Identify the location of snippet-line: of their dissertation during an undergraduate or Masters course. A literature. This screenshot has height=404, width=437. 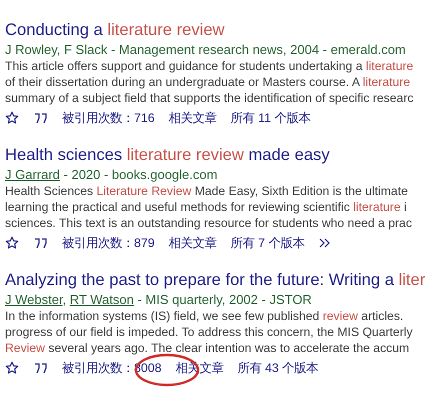
(207, 82).